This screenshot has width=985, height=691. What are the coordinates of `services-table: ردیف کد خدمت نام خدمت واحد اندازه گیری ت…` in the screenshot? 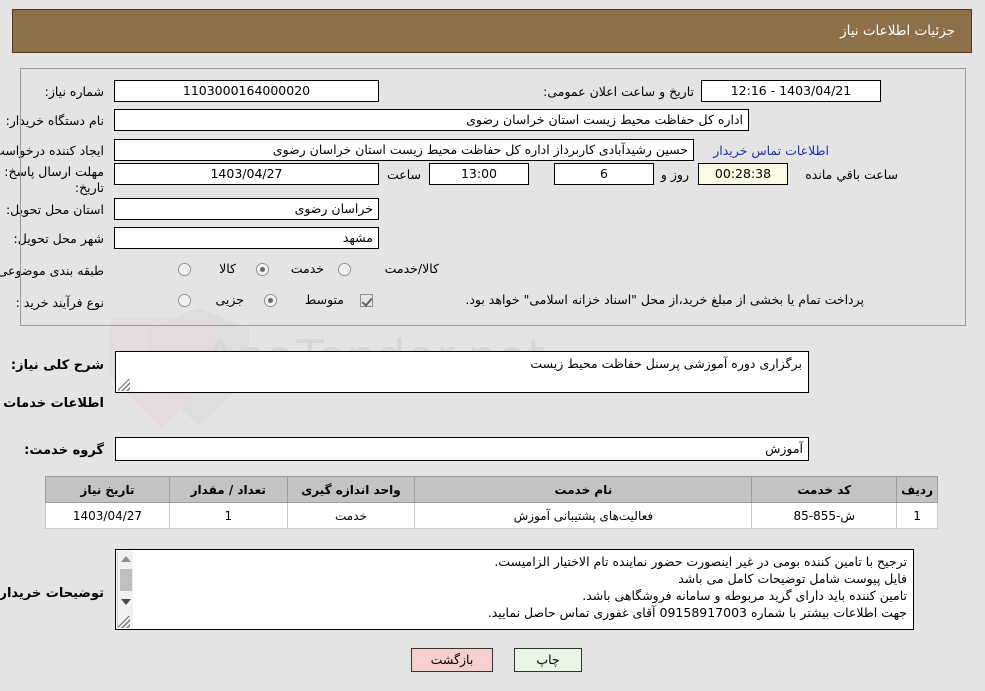 It's located at (492, 502).